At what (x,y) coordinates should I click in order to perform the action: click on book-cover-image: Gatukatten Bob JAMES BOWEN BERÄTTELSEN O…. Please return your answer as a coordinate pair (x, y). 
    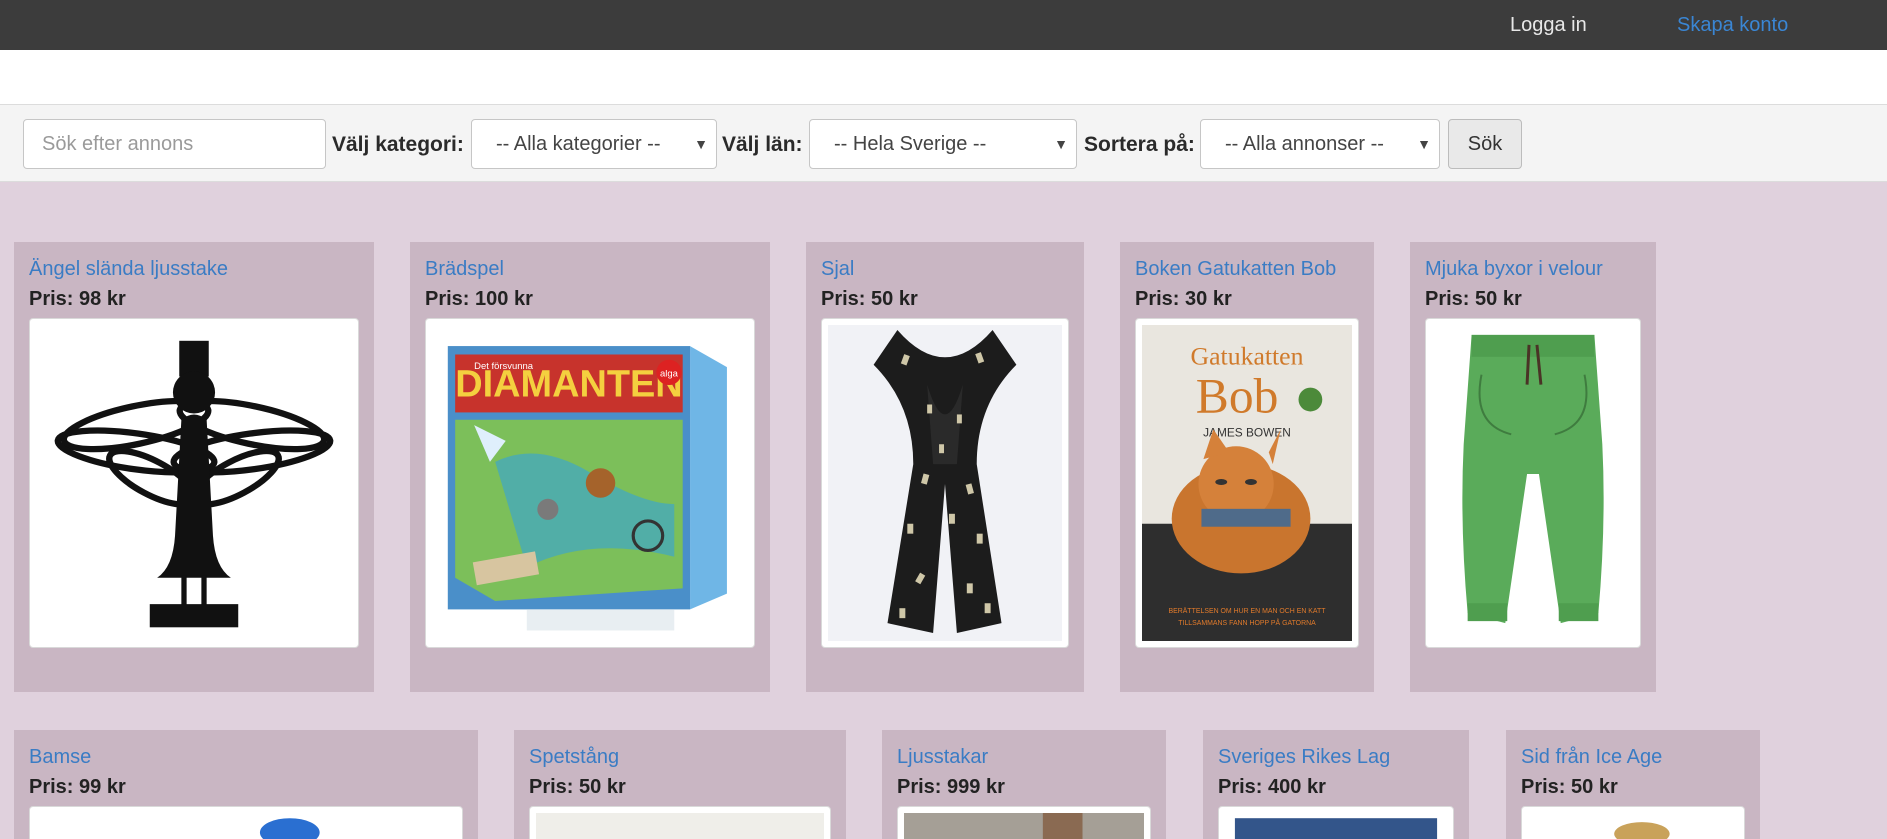
    Looking at the image, I should click on (1247, 483).